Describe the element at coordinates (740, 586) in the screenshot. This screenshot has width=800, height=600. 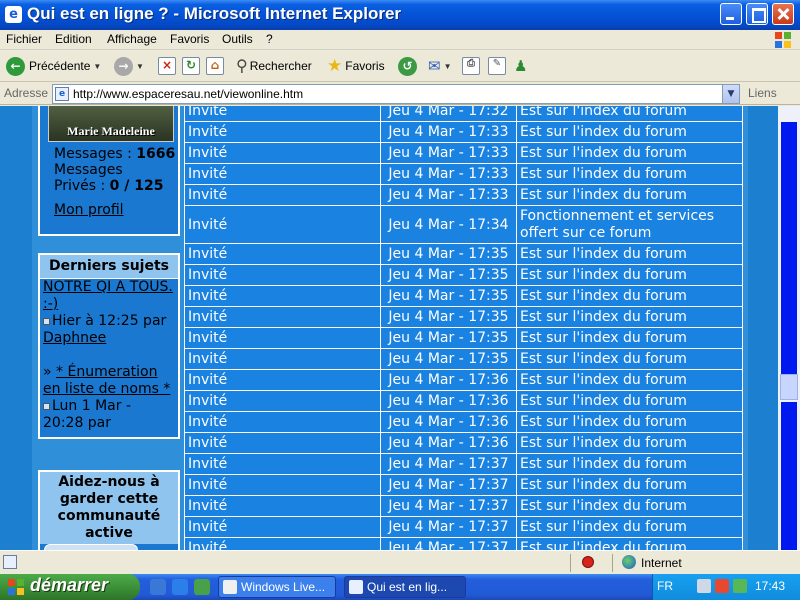
I see `messenger-tray-icon` at that location.